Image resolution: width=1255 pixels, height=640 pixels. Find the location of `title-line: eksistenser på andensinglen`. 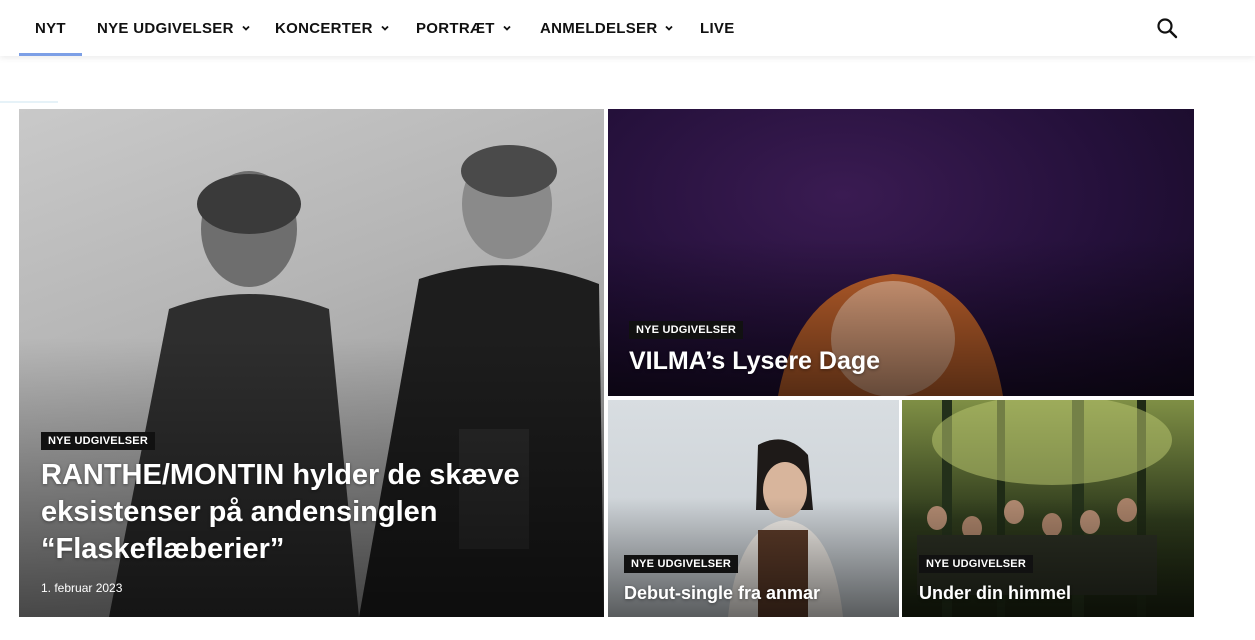

title-line: eksistenser på andensinglen is located at coordinates (239, 512).